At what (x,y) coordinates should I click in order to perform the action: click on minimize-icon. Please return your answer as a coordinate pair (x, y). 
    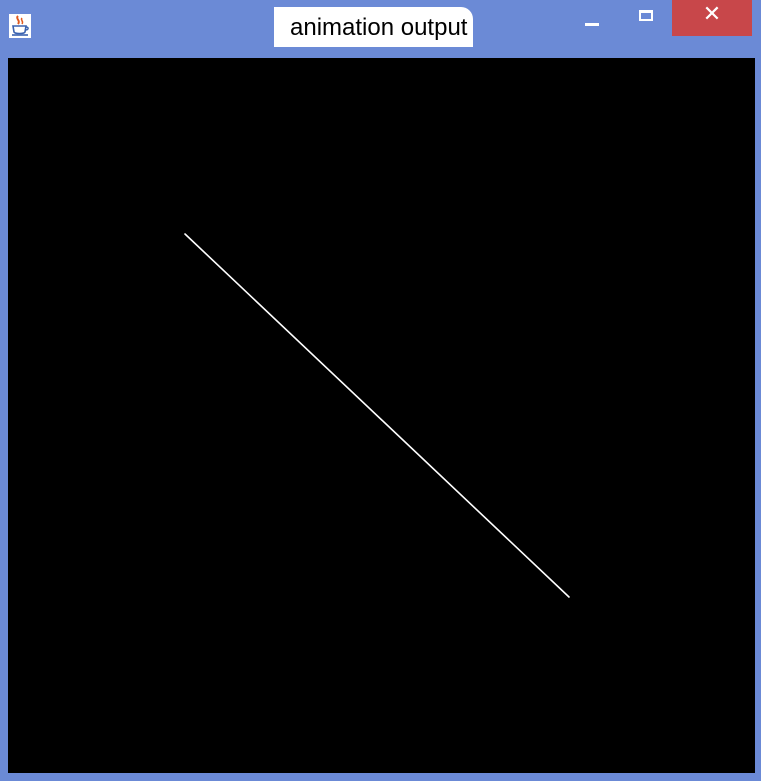
    Looking at the image, I should click on (592, 24).